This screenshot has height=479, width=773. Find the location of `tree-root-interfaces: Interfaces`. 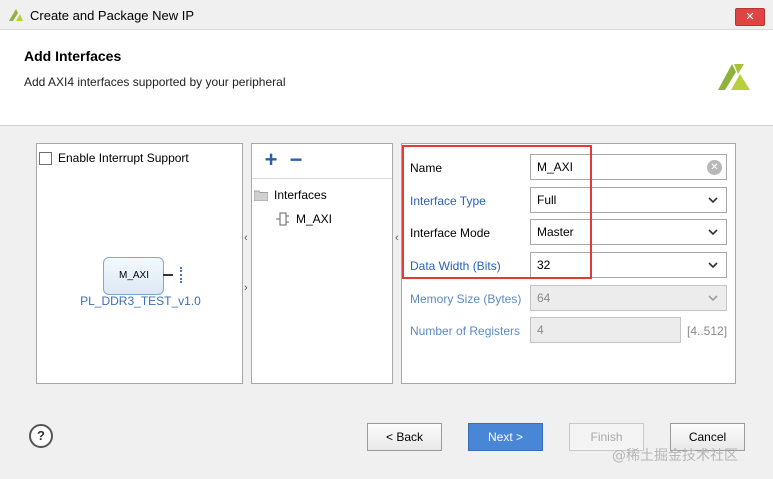

tree-root-interfaces: Interfaces is located at coordinates (290, 195).